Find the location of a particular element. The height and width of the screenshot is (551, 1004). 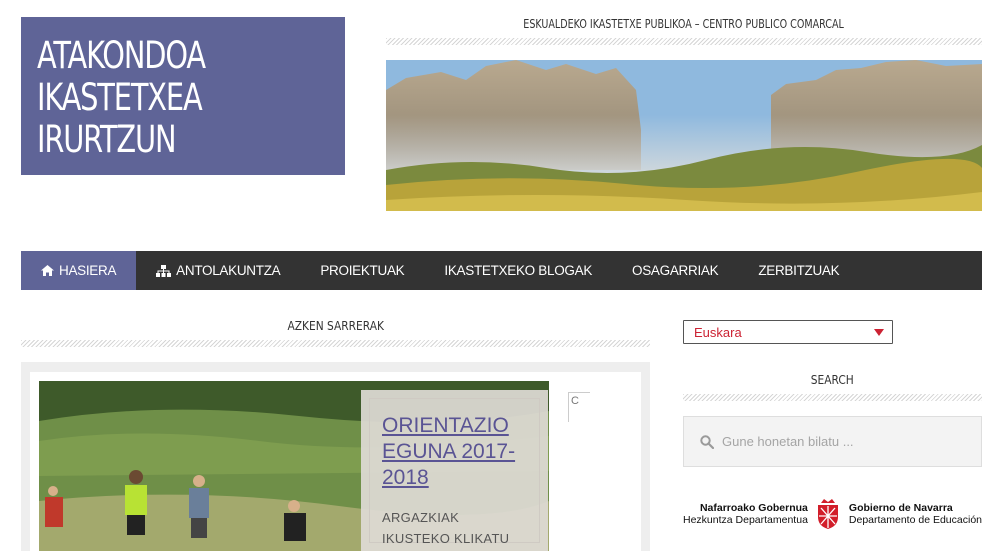

nav-item-osagarriak: OSAGARRIAK is located at coordinates (675, 270).